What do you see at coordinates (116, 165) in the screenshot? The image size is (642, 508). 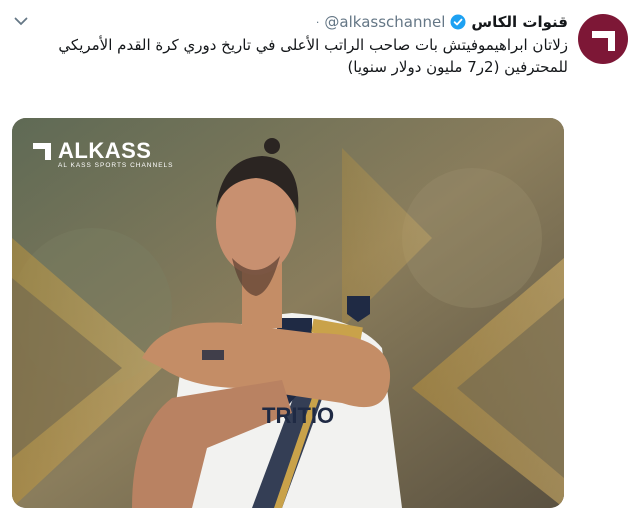 I see `logo-subtext: AL KASS SPORTS CHANNELS` at bounding box center [116, 165].